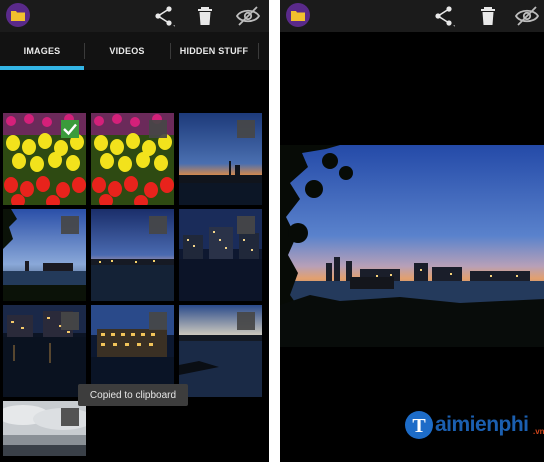 This screenshot has width=550, height=462. I want to click on thumbnail-night-city, so click(220, 255).